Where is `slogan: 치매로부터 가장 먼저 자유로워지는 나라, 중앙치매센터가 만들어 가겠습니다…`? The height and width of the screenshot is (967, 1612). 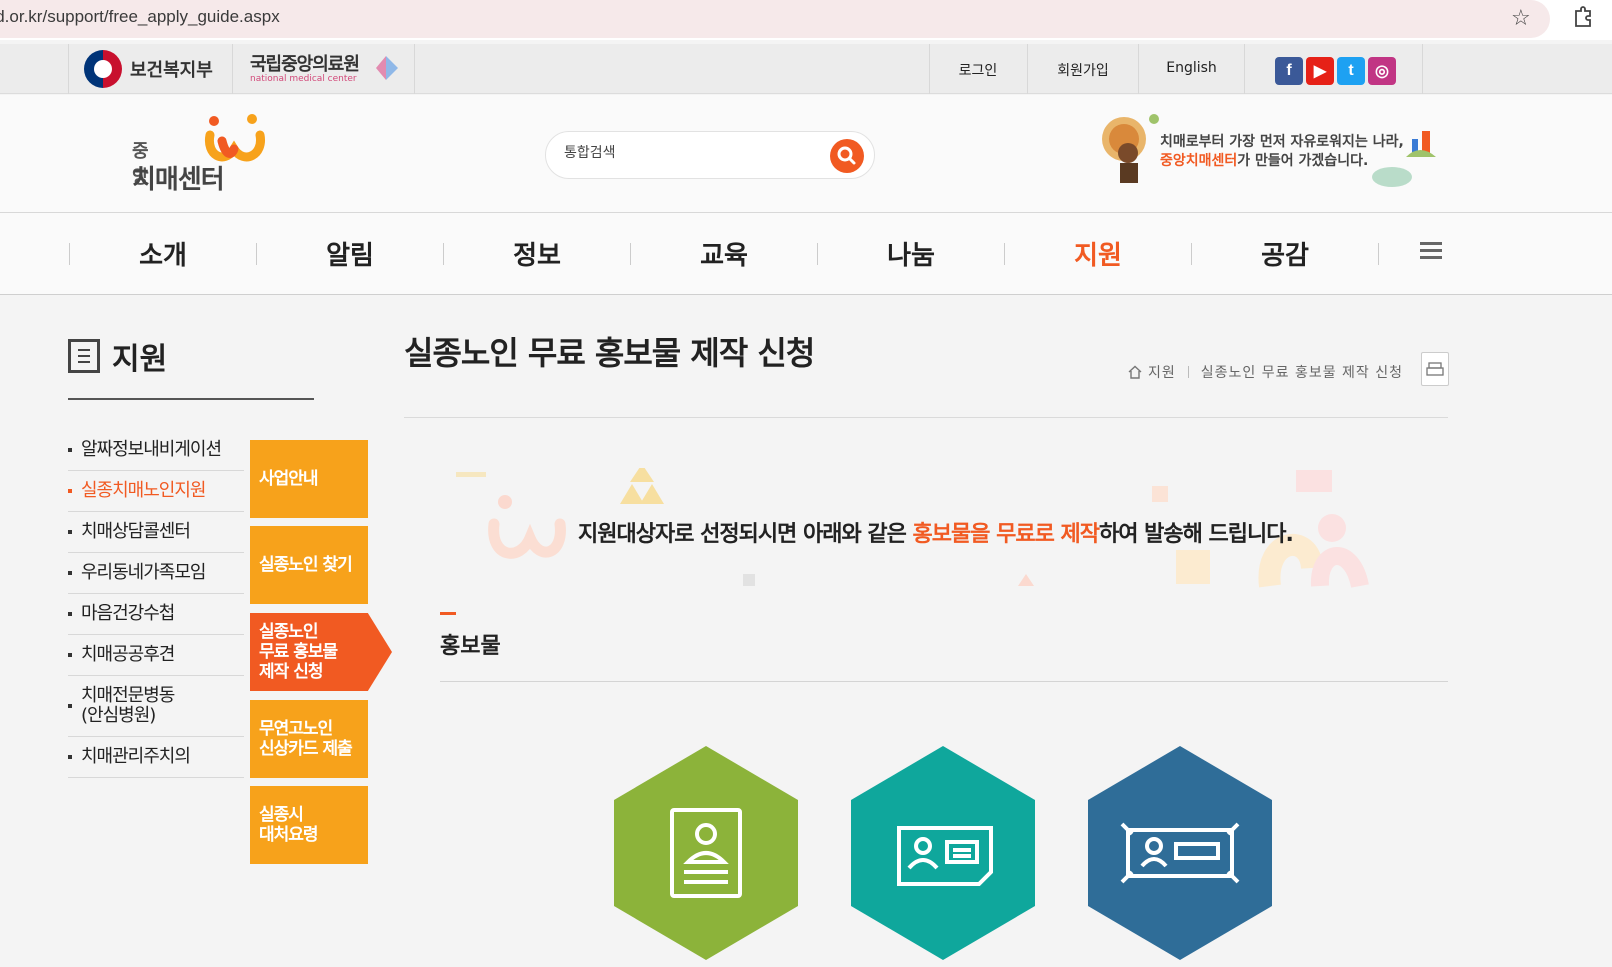 slogan: 치매로부터 가장 먼저 자유로워지는 나라, 중앙치매센터가 만들어 가겠습니다… is located at coordinates (1282, 152).